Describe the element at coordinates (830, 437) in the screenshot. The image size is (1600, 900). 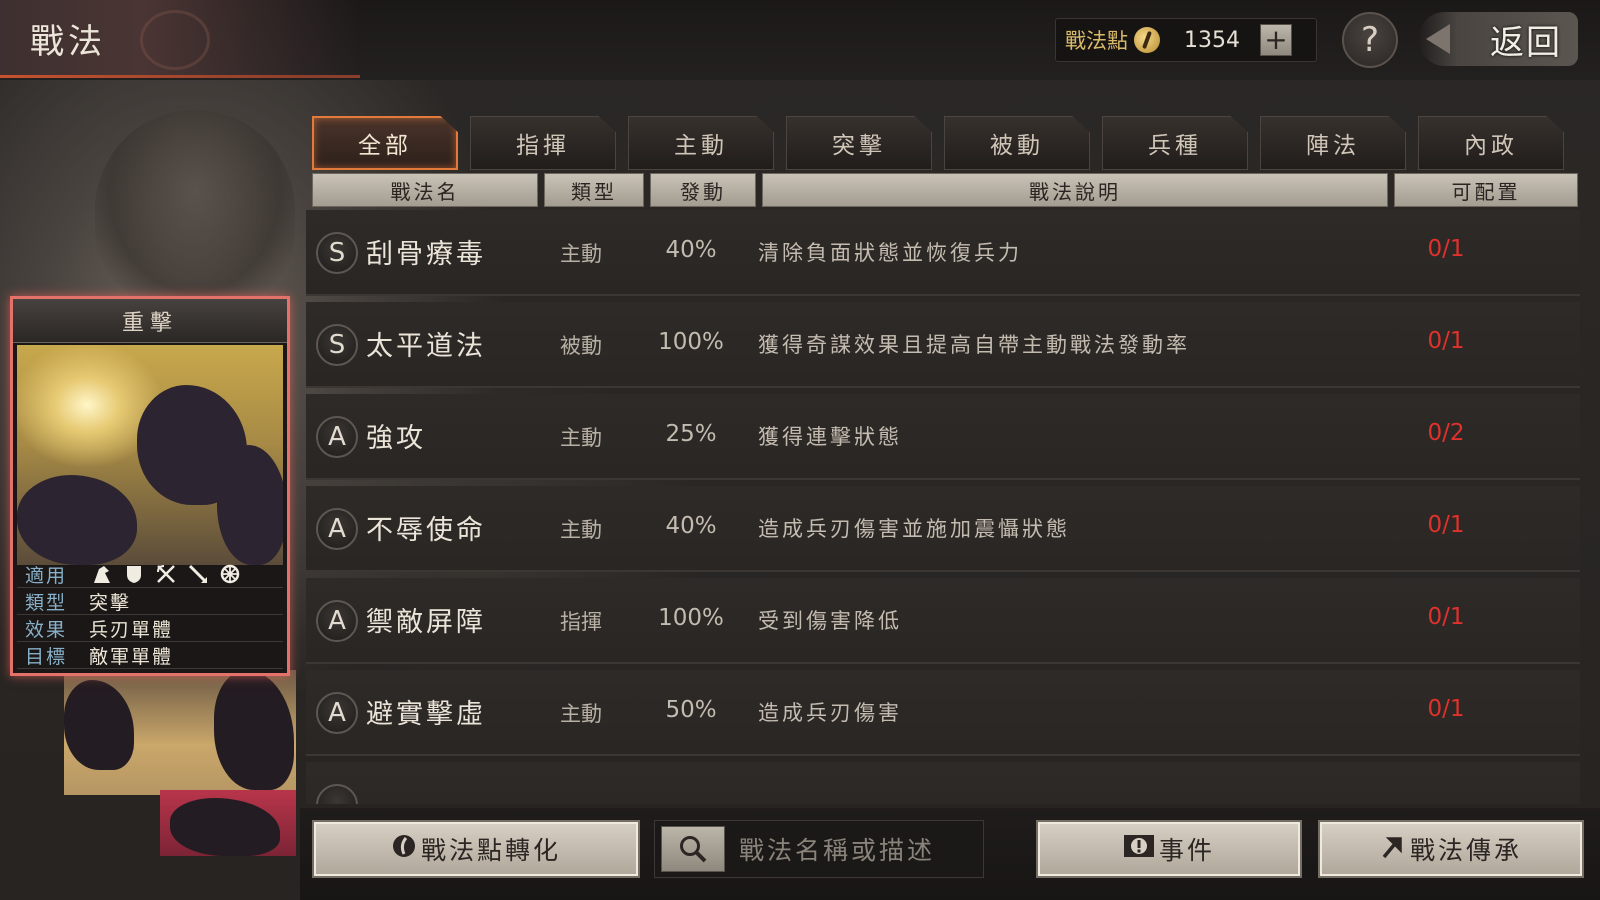
I see `skill-description: 獲得連擊狀態` at that location.